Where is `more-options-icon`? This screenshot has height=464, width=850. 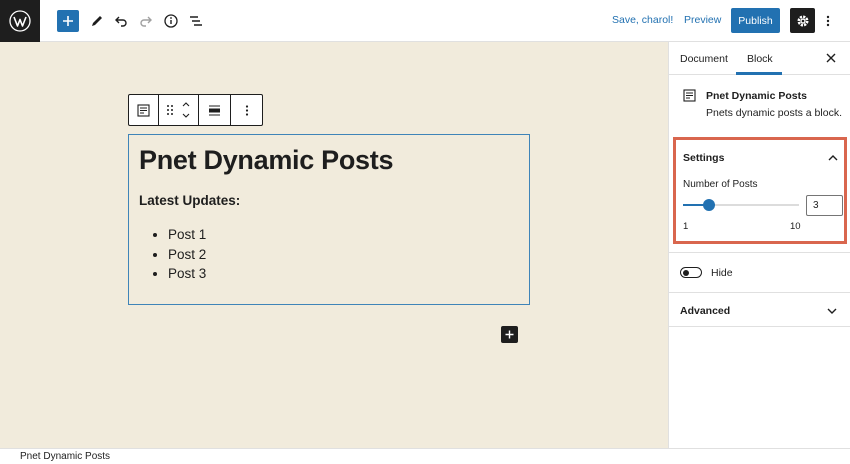 more-options-icon is located at coordinates (828, 21).